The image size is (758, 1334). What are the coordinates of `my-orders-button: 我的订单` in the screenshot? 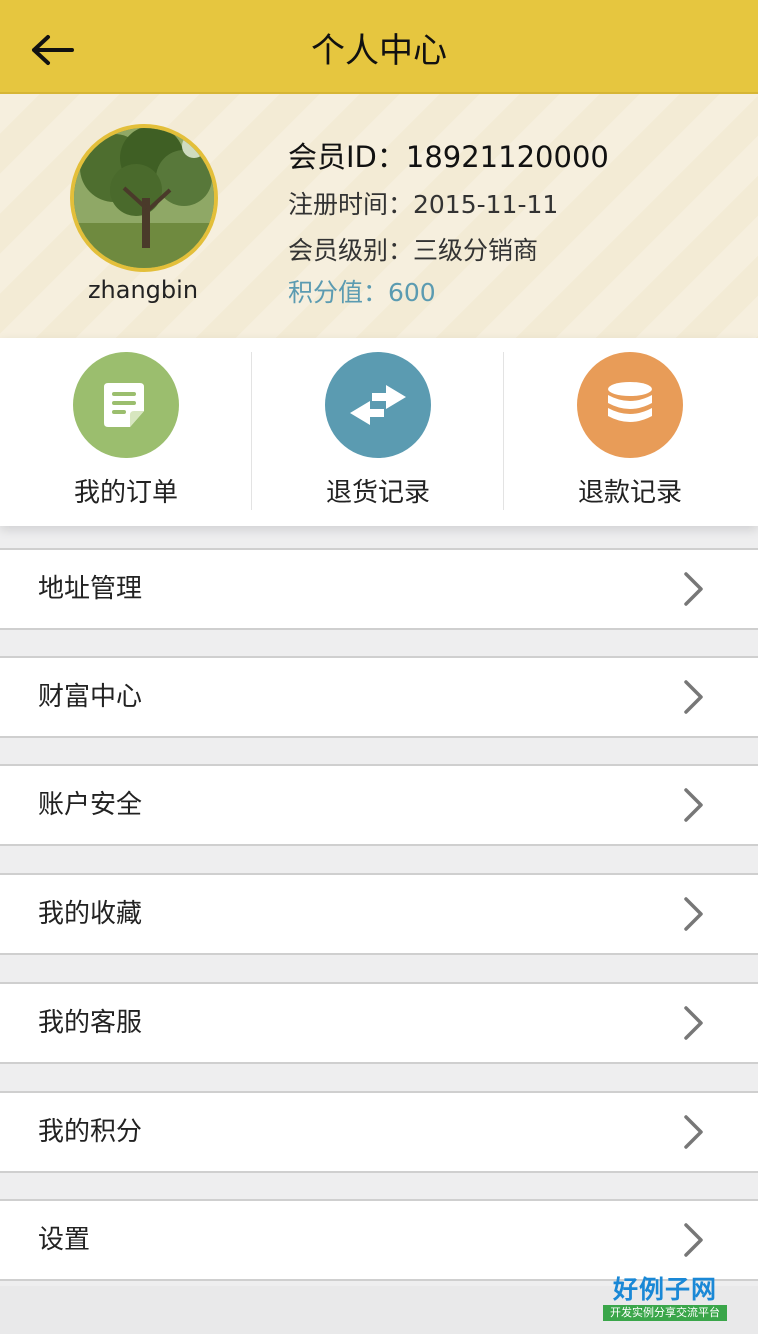 It's located at (126, 432).